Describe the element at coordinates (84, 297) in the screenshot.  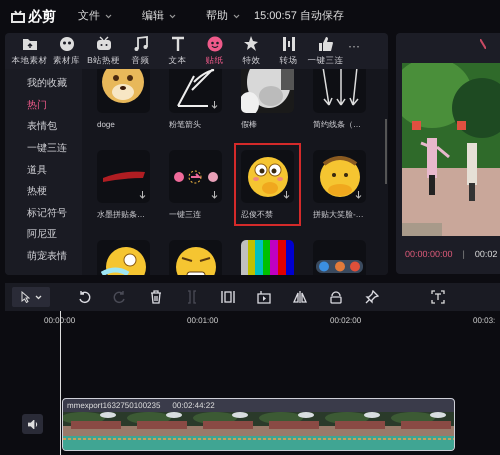
I see `undo-icon` at that location.